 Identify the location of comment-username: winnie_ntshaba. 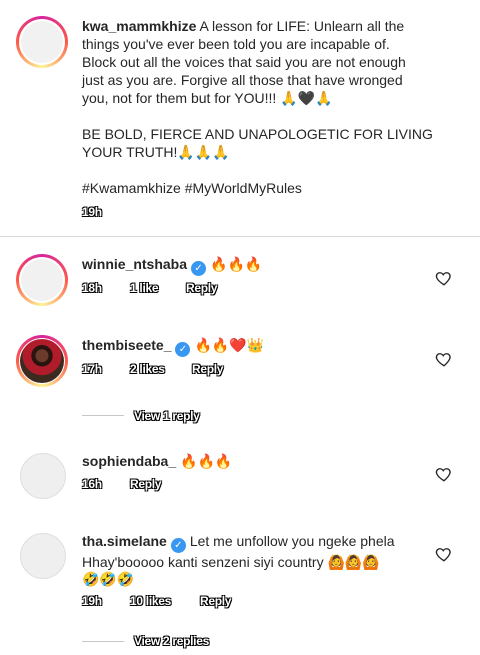
(134, 264).